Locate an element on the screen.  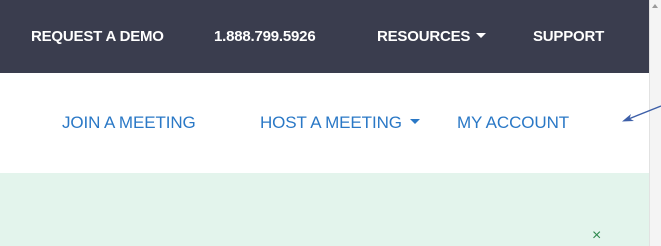
host-meeting-label: HOST A MEETING is located at coordinates (331, 122).